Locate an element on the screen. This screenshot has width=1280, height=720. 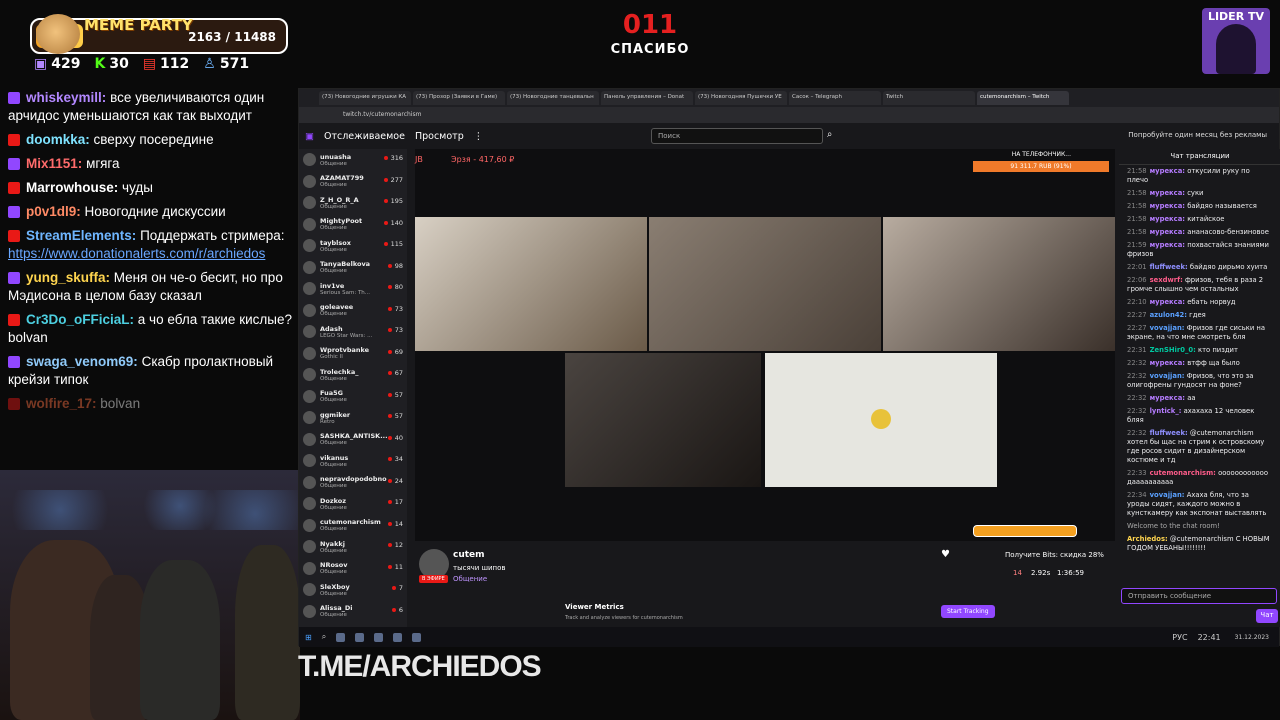
channel-item: cutemonarchism Общение 14 is located at coordinates (353, 526).